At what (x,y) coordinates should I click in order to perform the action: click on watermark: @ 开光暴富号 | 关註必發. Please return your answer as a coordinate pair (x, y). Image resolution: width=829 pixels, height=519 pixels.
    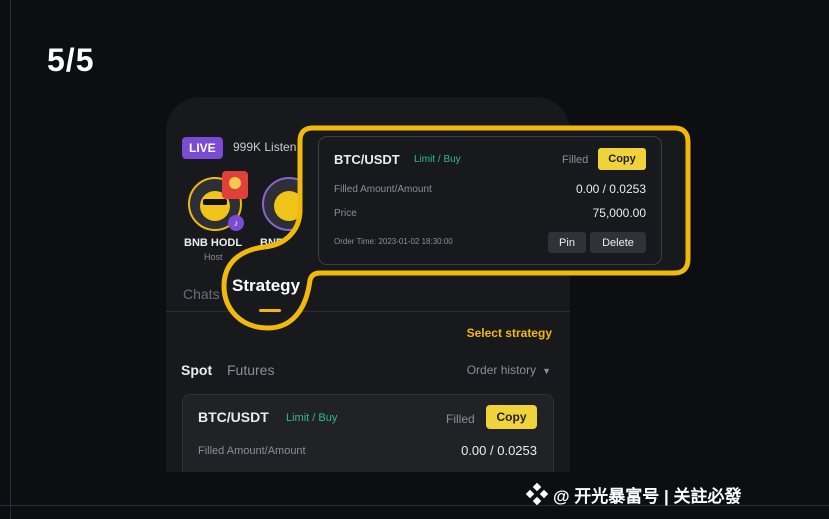
    Looking at the image, I should click on (633, 494).